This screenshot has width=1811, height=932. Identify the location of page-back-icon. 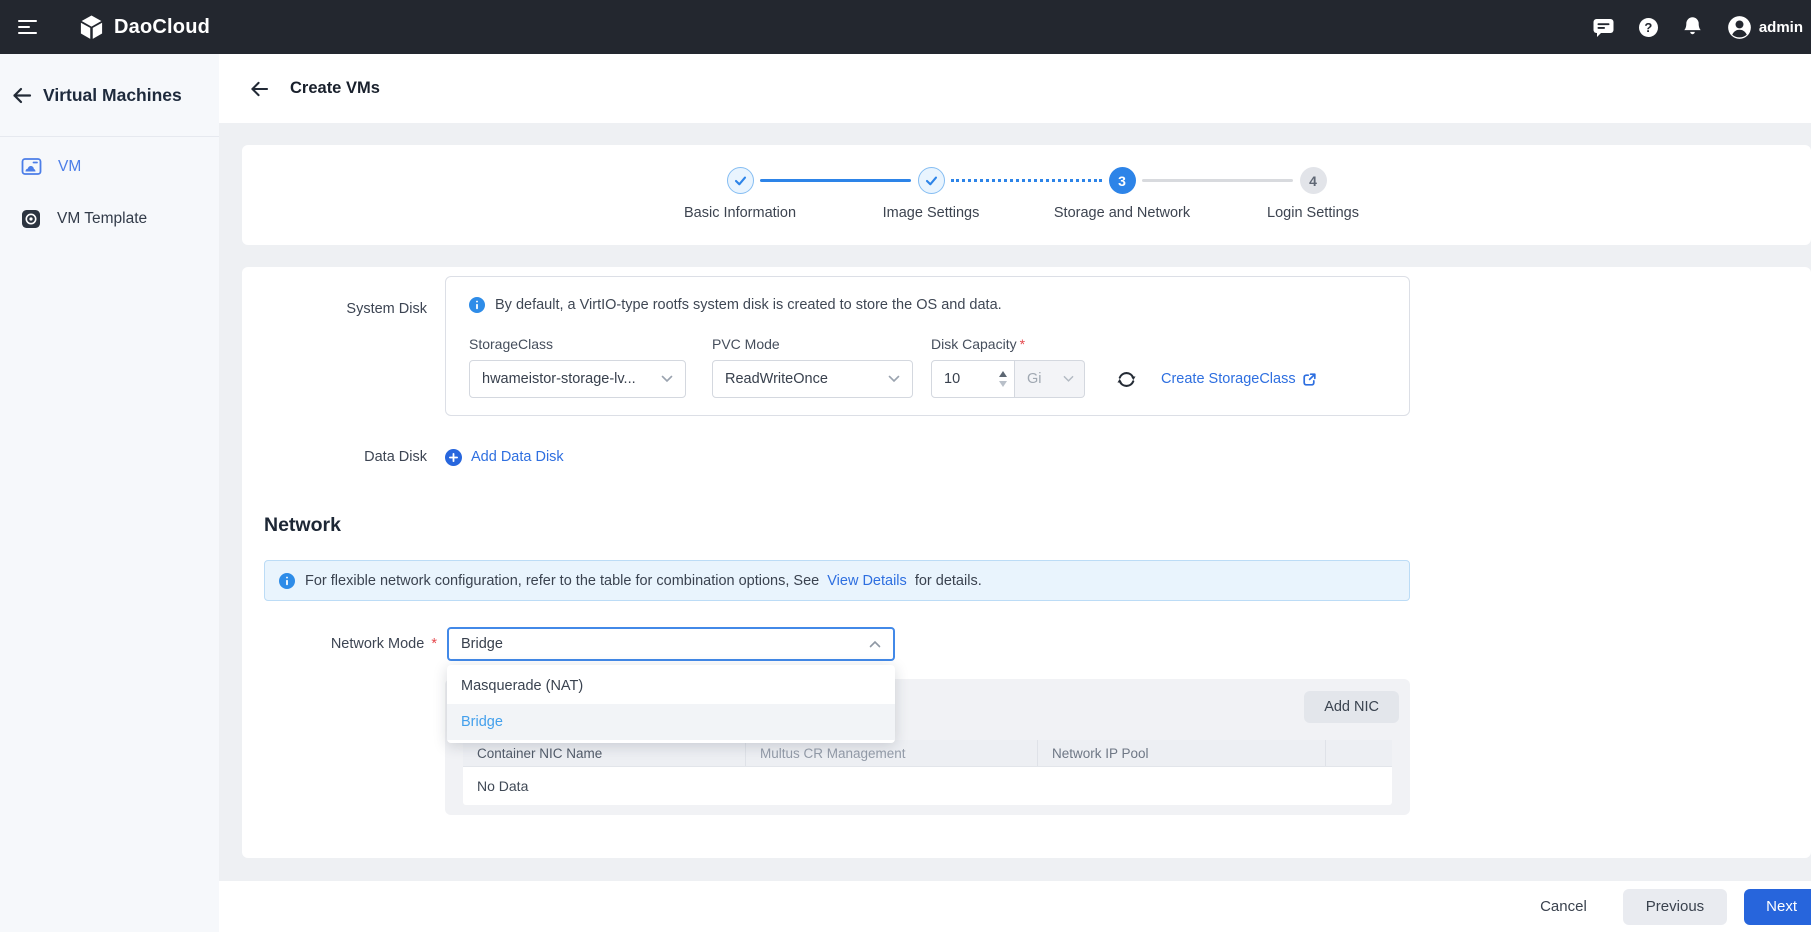
(259, 89).